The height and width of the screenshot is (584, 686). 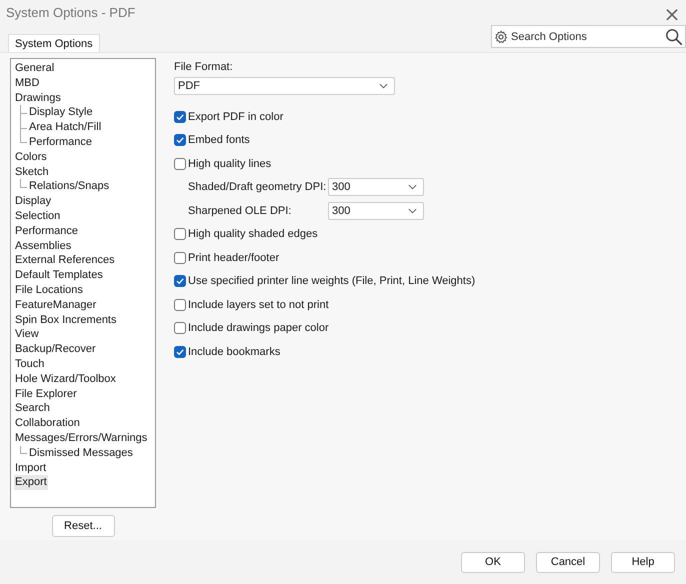 I want to click on file-format-dropdown: PDF, so click(x=284, y=86).